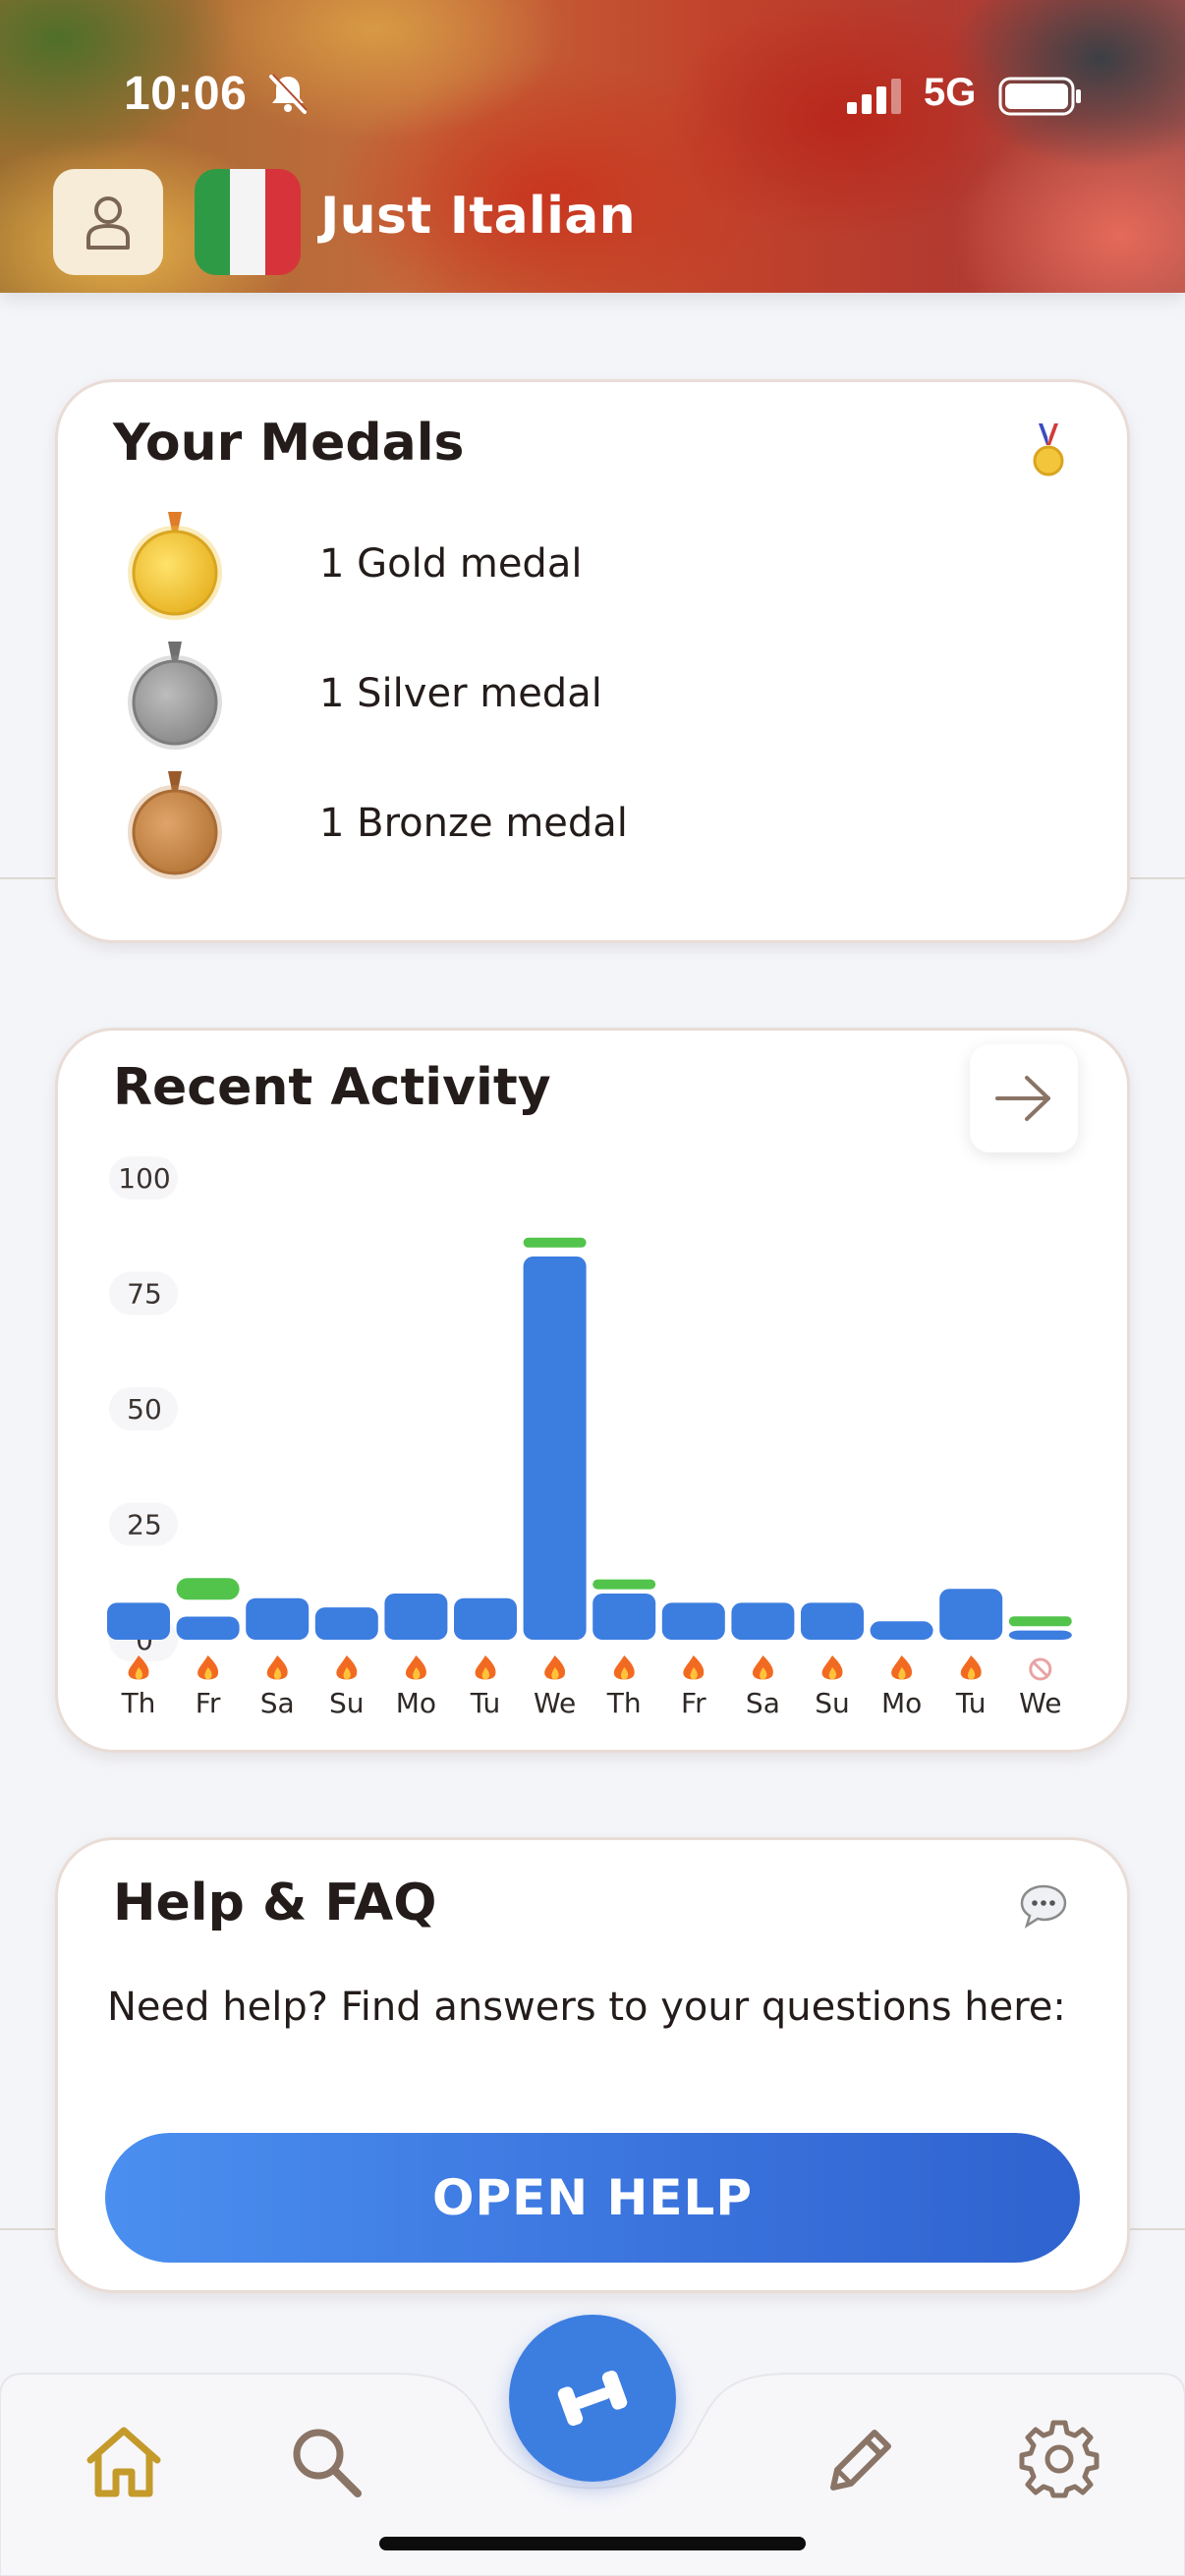 The width and height of the screenshot is (1185, 2576). I want to click on app-header: 10:06 5G Just Italian, so click(592, 146).